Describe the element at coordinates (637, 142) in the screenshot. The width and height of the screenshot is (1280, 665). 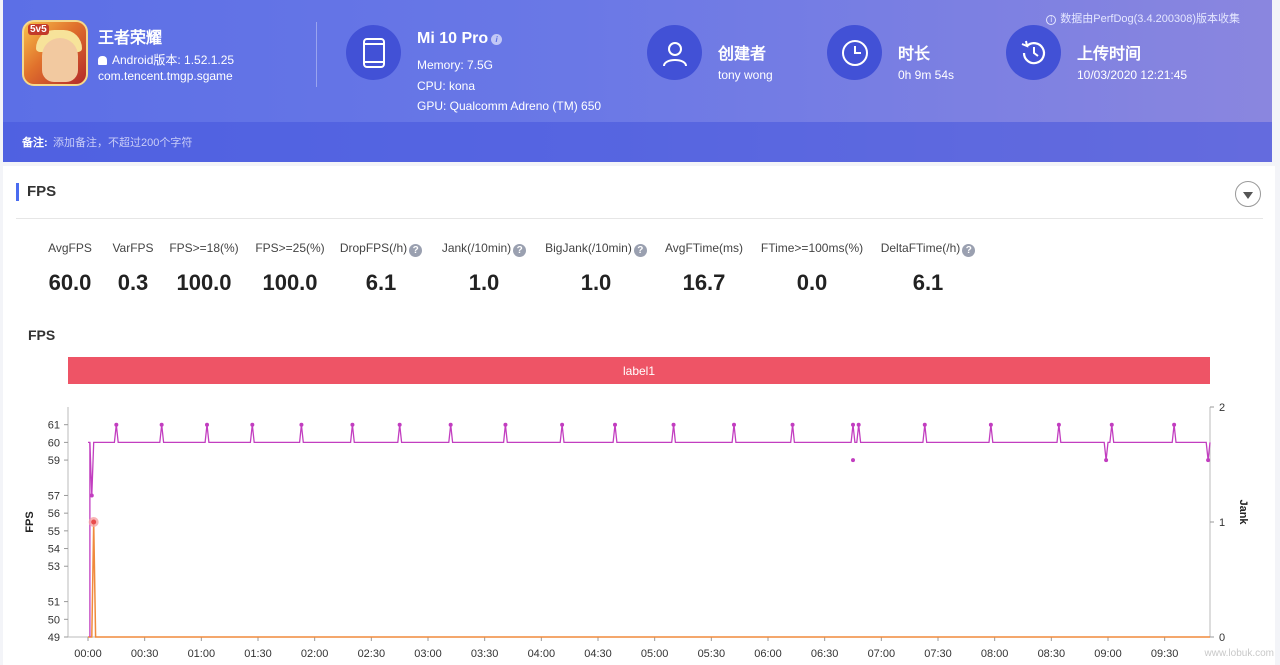
I see `note-bar: 备注: 添加备注，不超过200个字符` at that location.